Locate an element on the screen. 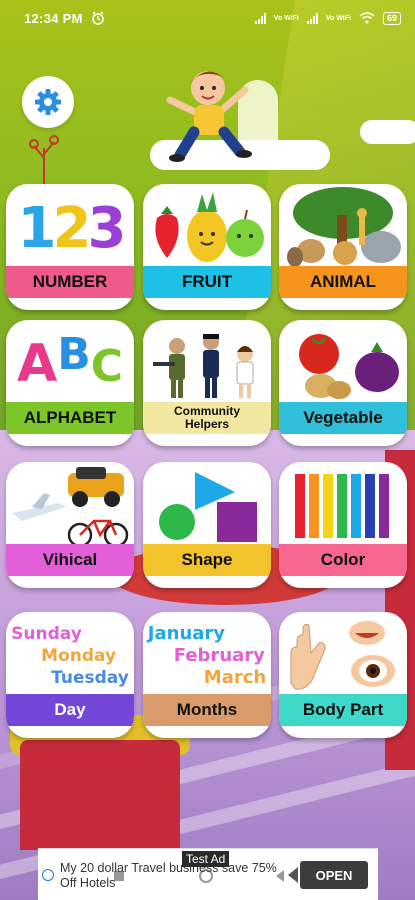 The width and height of the screenshot is (415, 900). day-text-tuesday: Tuesday is located at coordinates (90, 678).